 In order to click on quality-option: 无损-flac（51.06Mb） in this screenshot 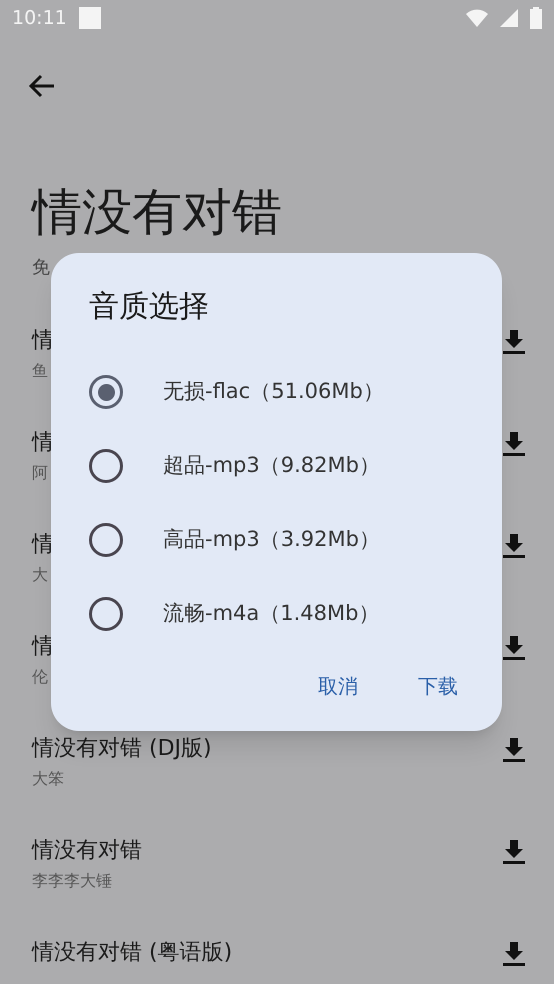, I will do `click(244, 392)`.